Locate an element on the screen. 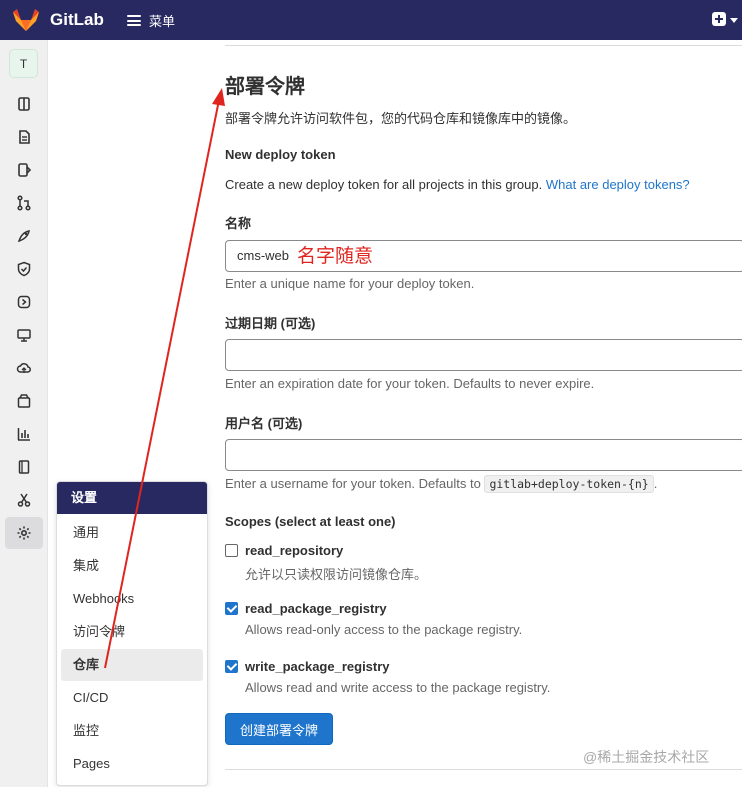  settings-flyout-menu: 设置 通用 集成 Webhooks 访问令牌 仓库 CI/CD 监控 Pages is located at coordinates (132, 633).